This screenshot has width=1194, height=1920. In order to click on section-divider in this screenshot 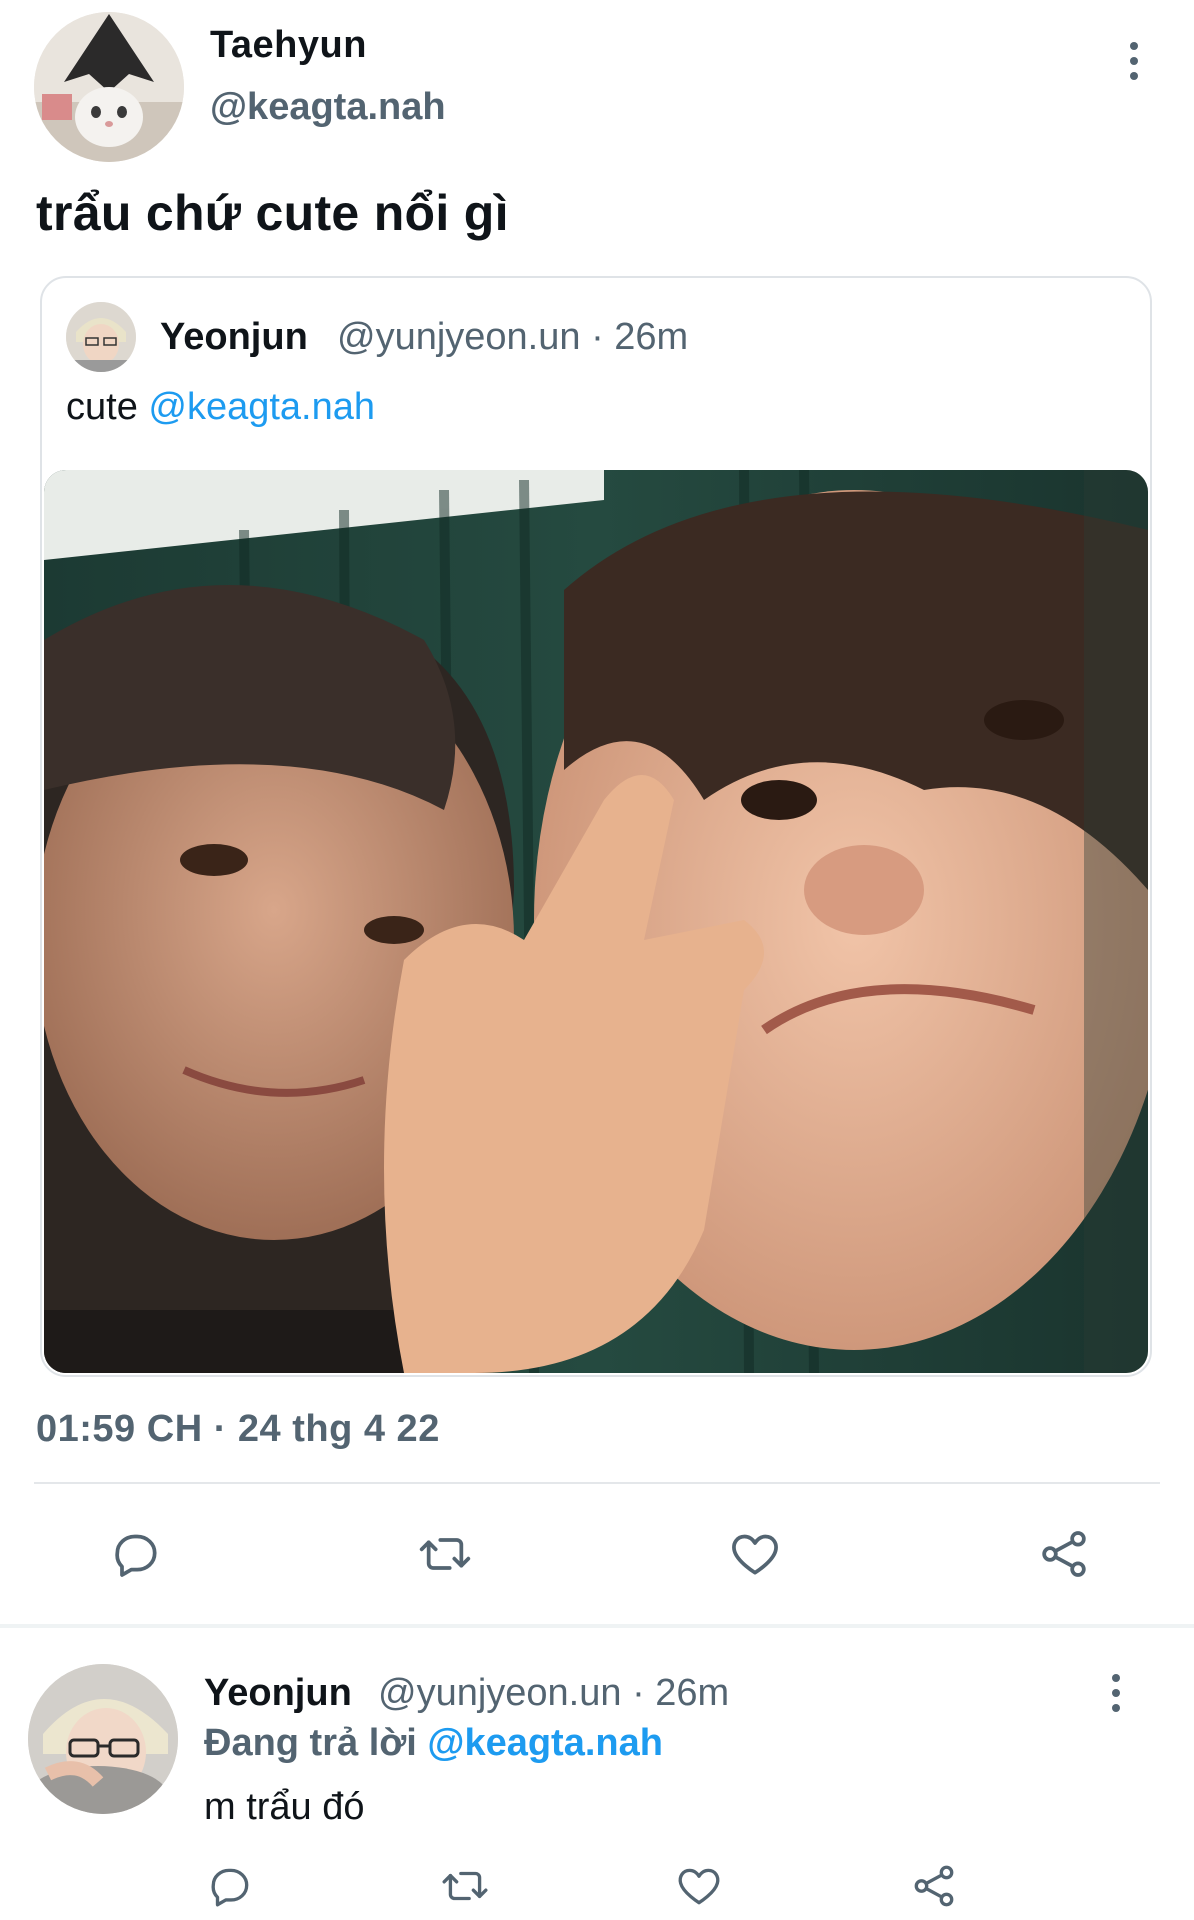, I will do `click(597, 1626)`.